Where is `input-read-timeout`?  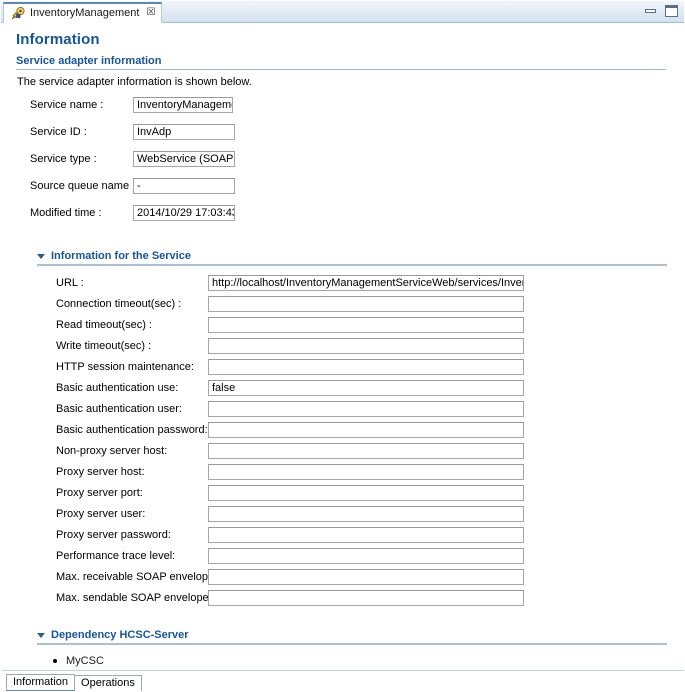
input-read-timeout is located at coordinates (366, 324).